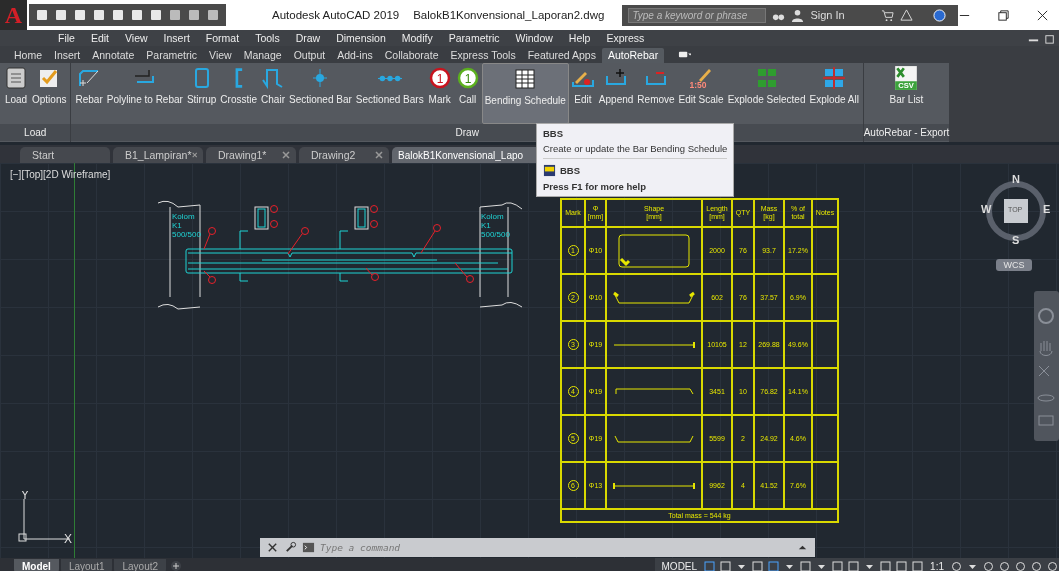 The image size is (1059, 571). Describe the element at coordinates (633, 55) in the screenshot. I see `ribbon-tab: AutoRebar` at that location.